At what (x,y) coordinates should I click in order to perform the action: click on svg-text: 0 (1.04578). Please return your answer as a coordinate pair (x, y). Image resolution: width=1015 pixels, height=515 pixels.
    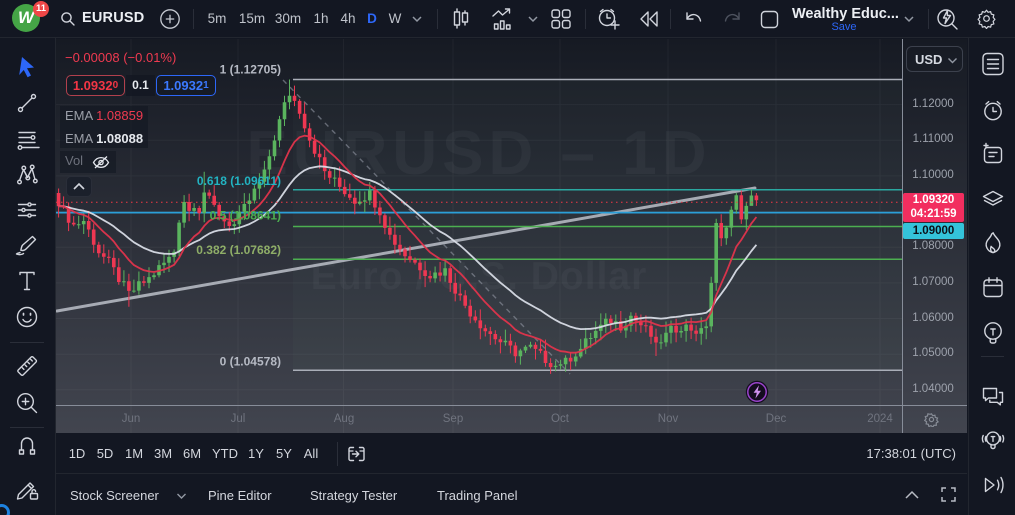
    Looking at the image, I should click on (250, 362).